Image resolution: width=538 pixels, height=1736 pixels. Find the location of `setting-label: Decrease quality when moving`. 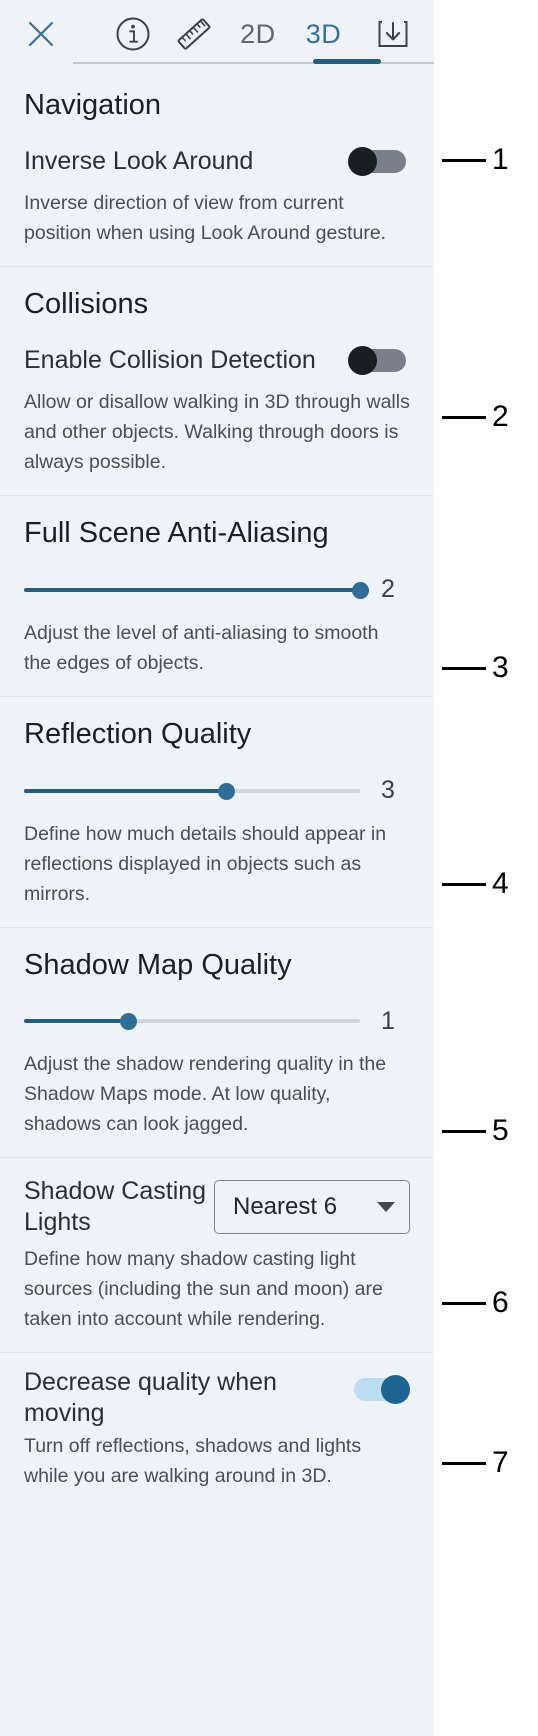

setting-label: Decrease quality when moving is located at coordinates (150, 1398).